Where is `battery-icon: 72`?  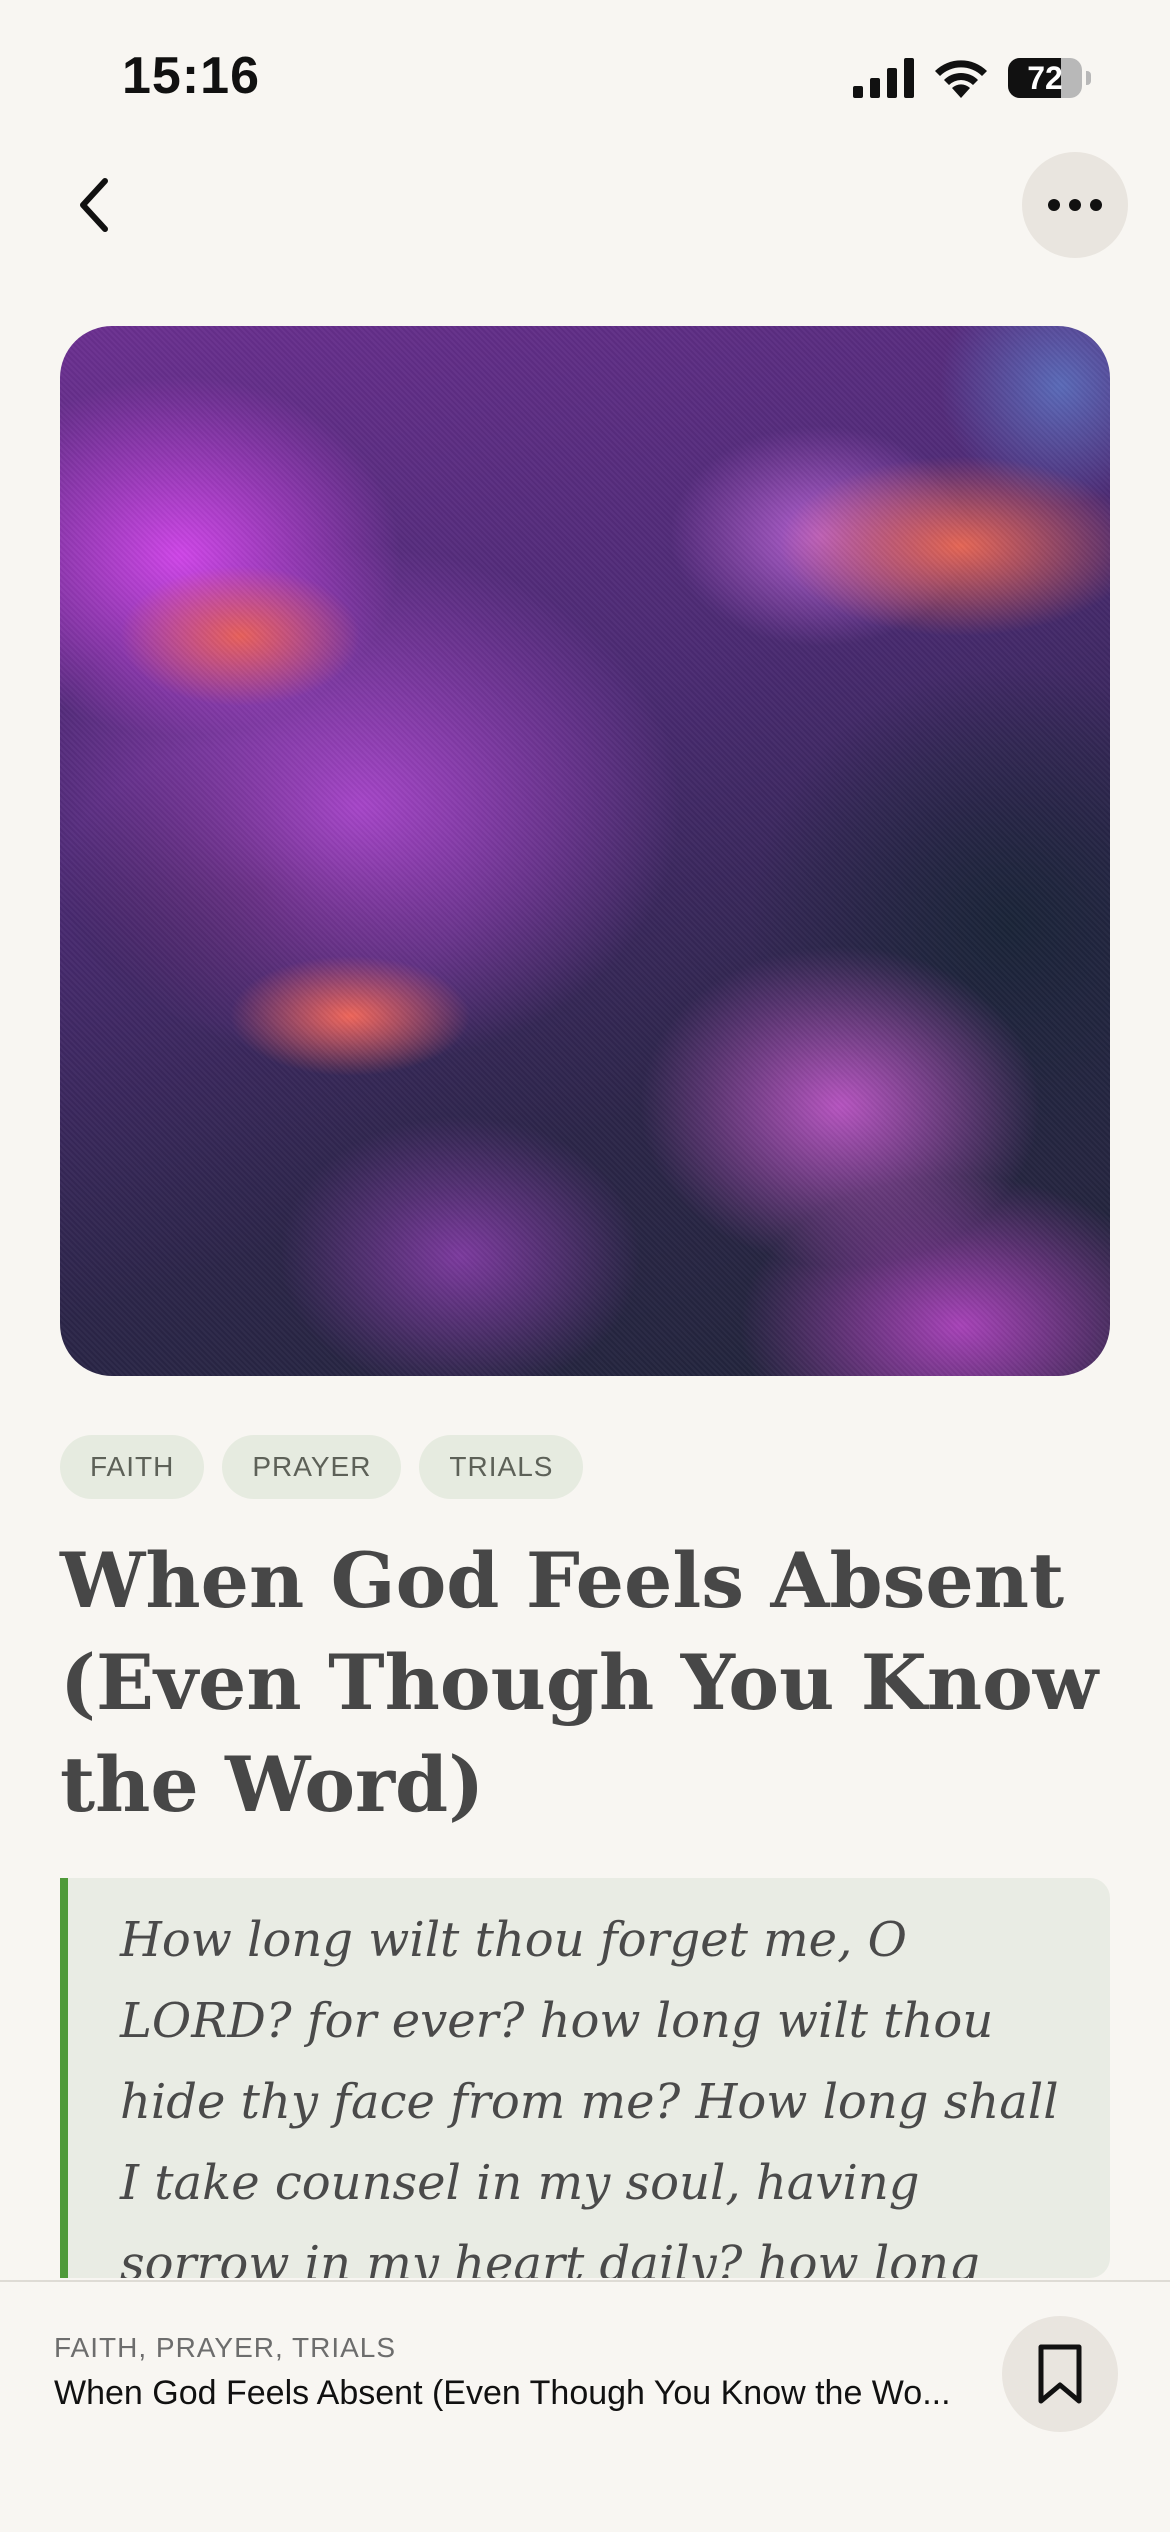 battery-icon: 72 is located at coordinates (1049, 78).